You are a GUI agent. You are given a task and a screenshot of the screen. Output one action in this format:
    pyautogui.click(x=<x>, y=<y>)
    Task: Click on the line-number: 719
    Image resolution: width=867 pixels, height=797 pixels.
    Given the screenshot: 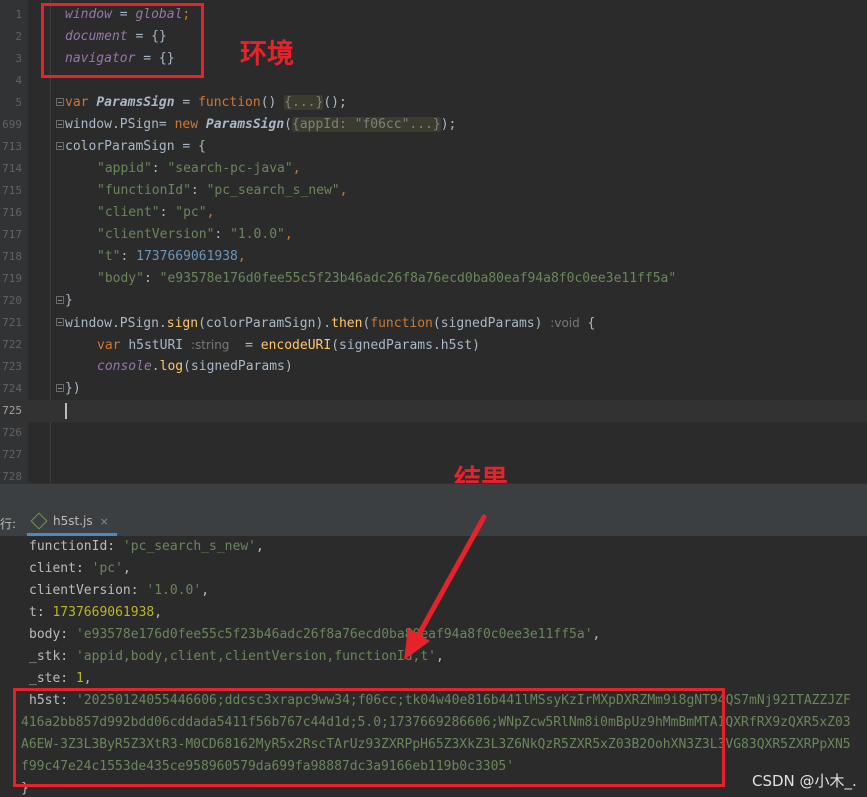 What is the action you would take?
    pyautogui.click(x=12, y=278)
    